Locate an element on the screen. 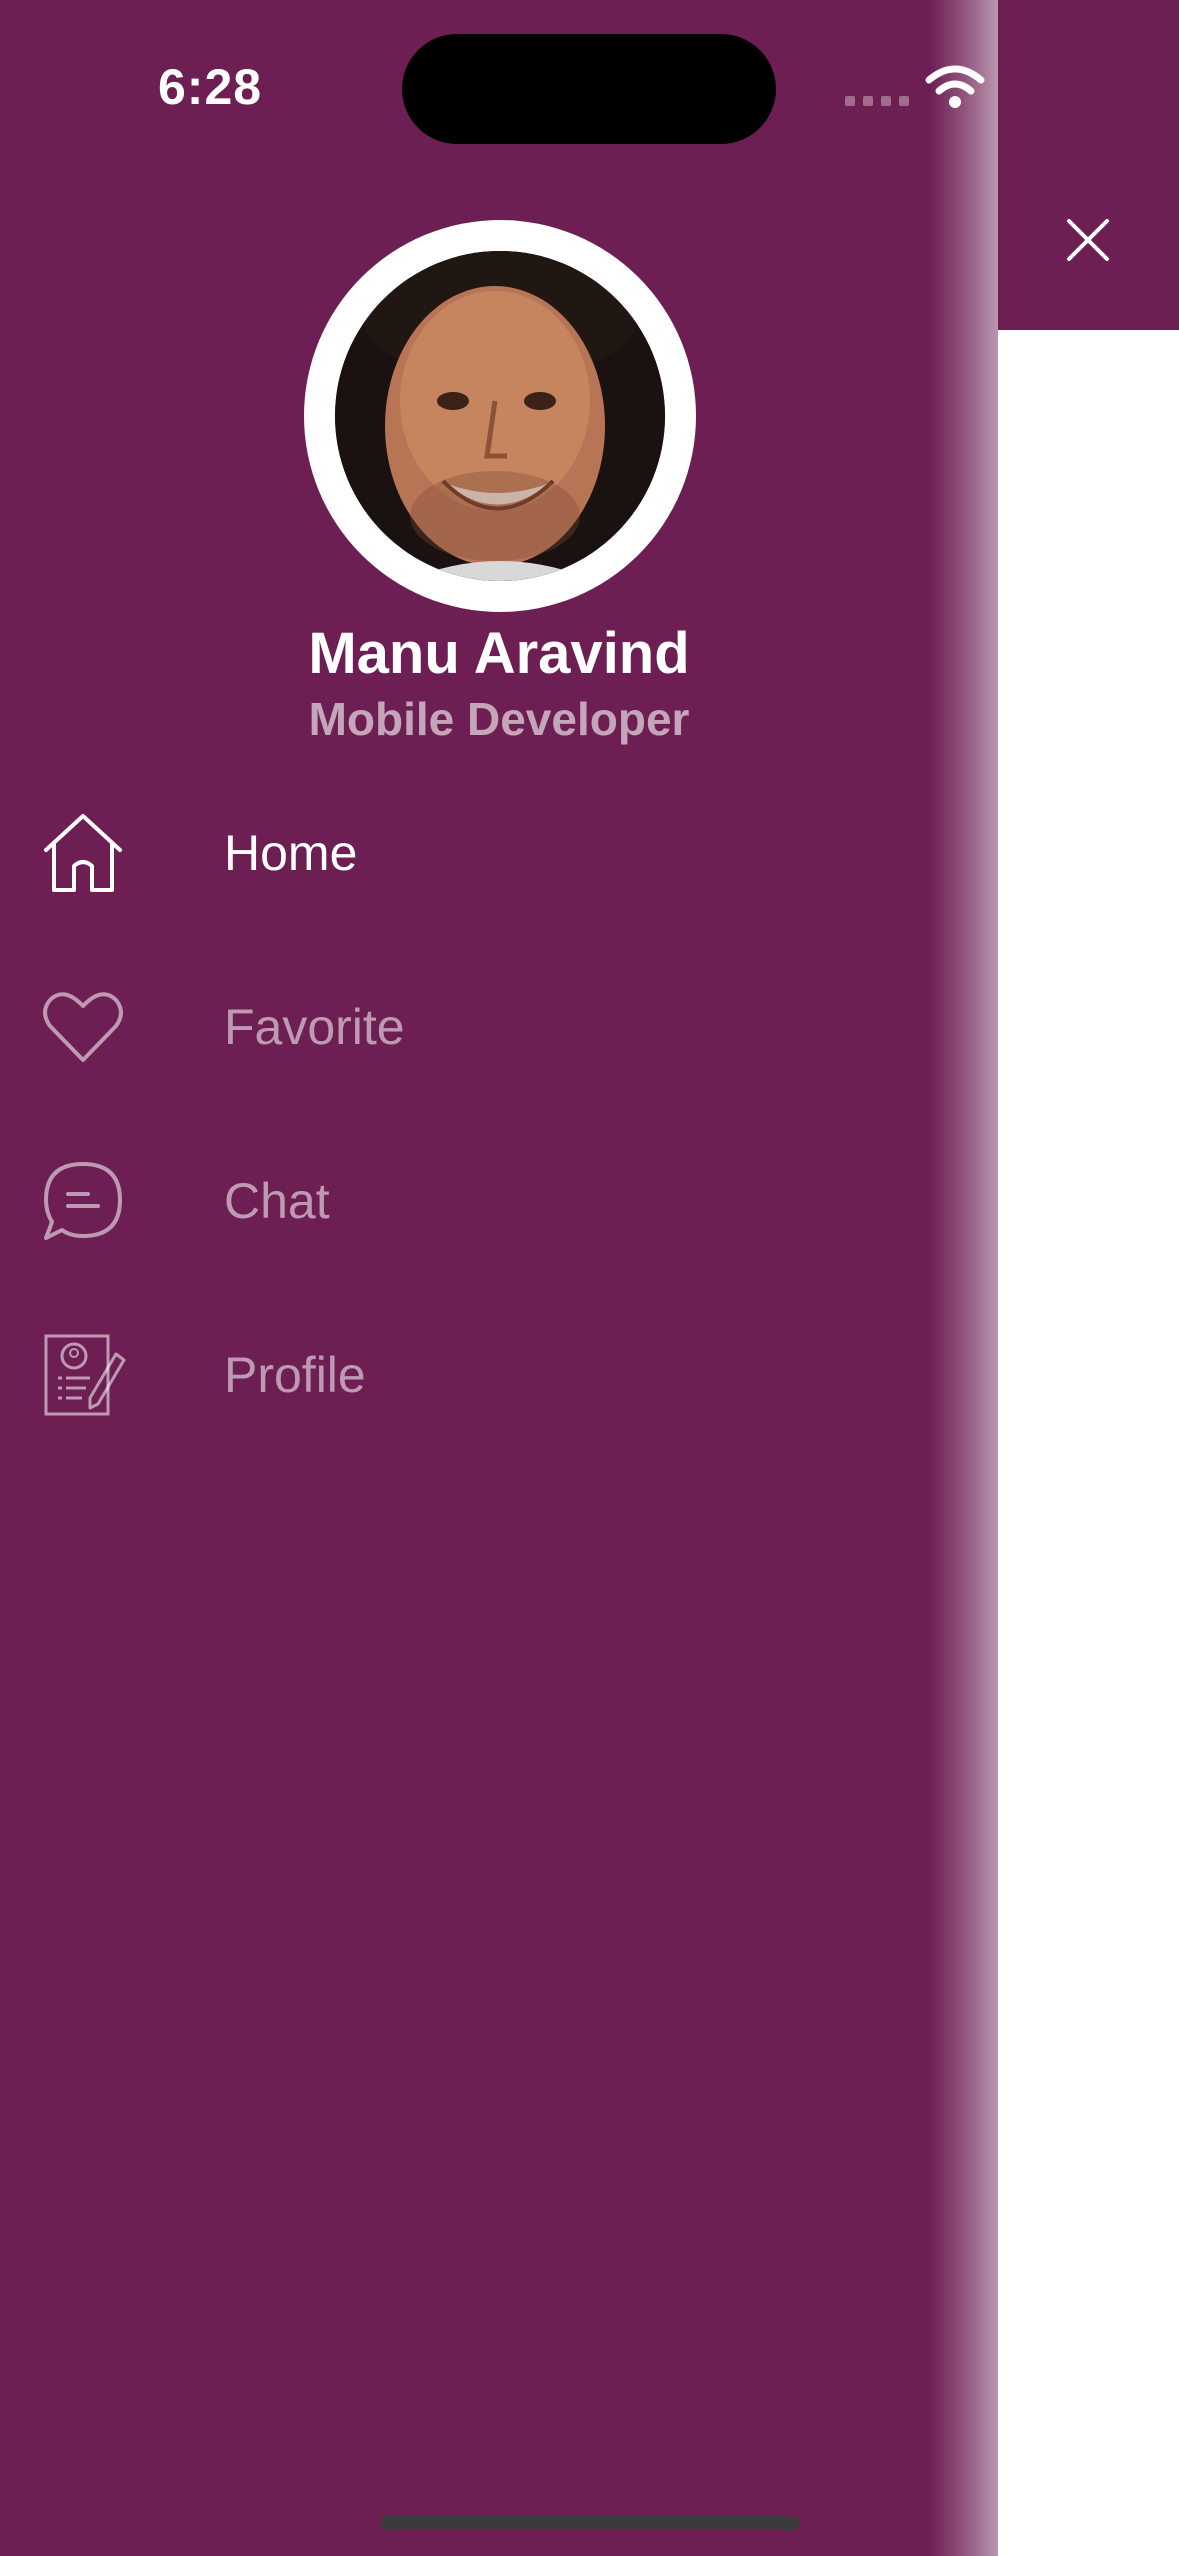 Image resolution: width=1179 pixels, height=2556 pixels. avatar is located at coordinates (500, 416).